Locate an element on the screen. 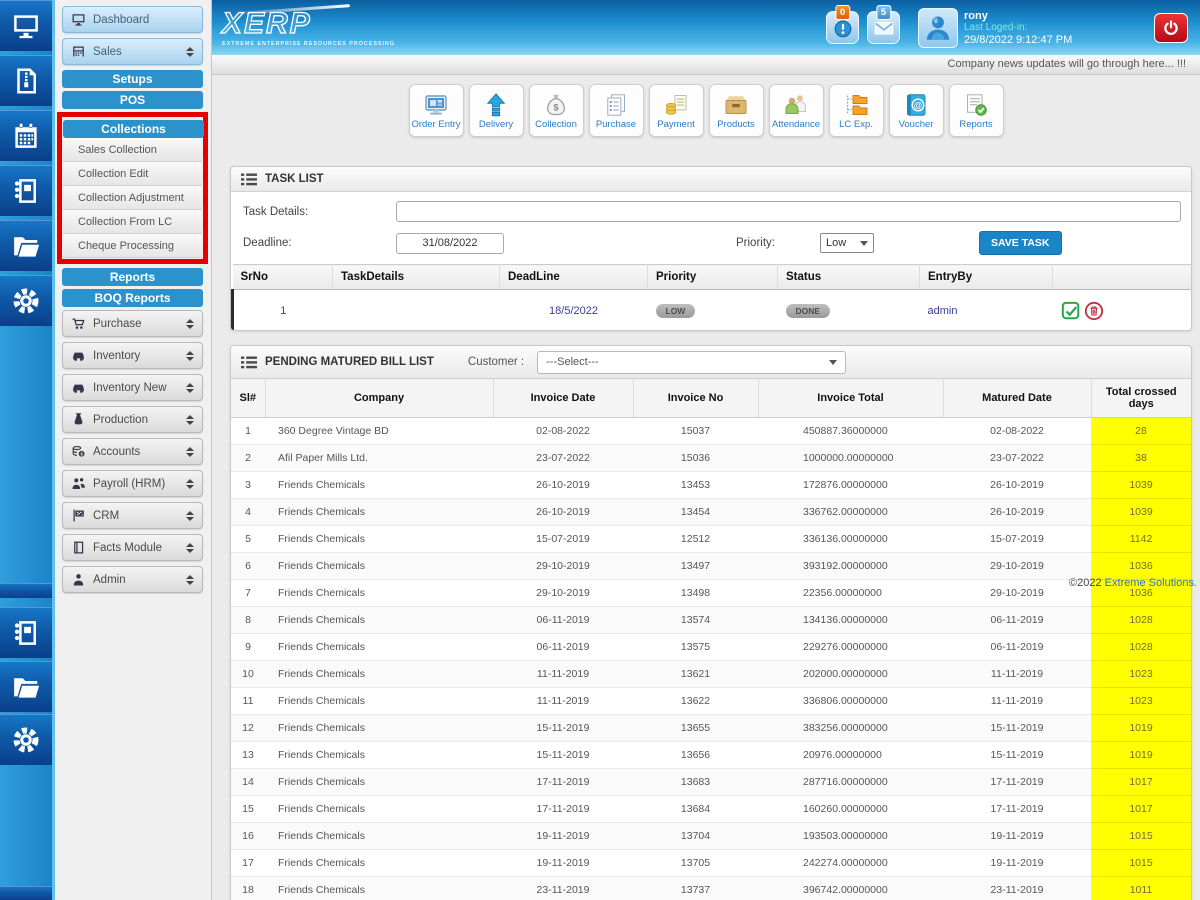 The image size is (1200, 900). toolbar-delivery-button: Delivery is located at coordinates (496, 110).